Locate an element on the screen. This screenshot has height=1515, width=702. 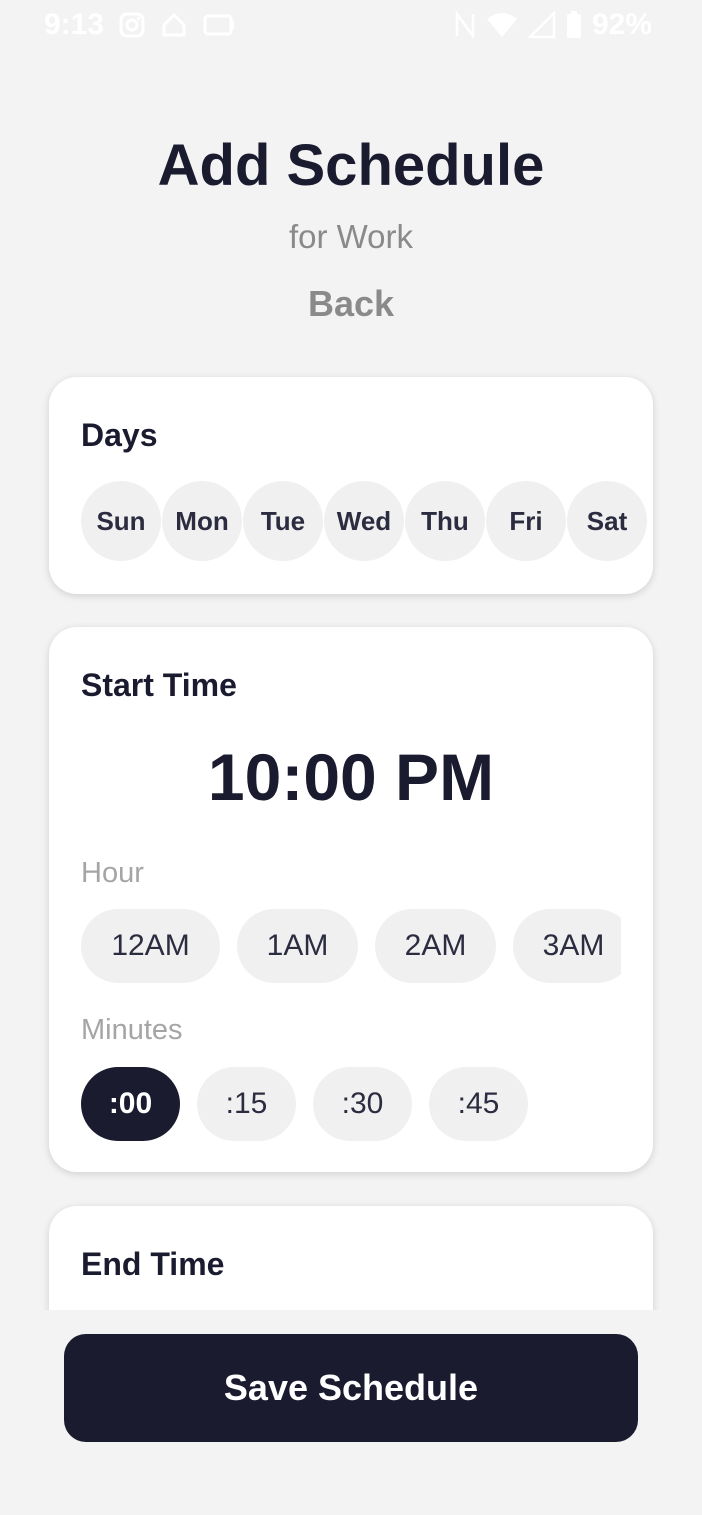
hour-chip-3am: 3AM is located at coordinates (567, 946).